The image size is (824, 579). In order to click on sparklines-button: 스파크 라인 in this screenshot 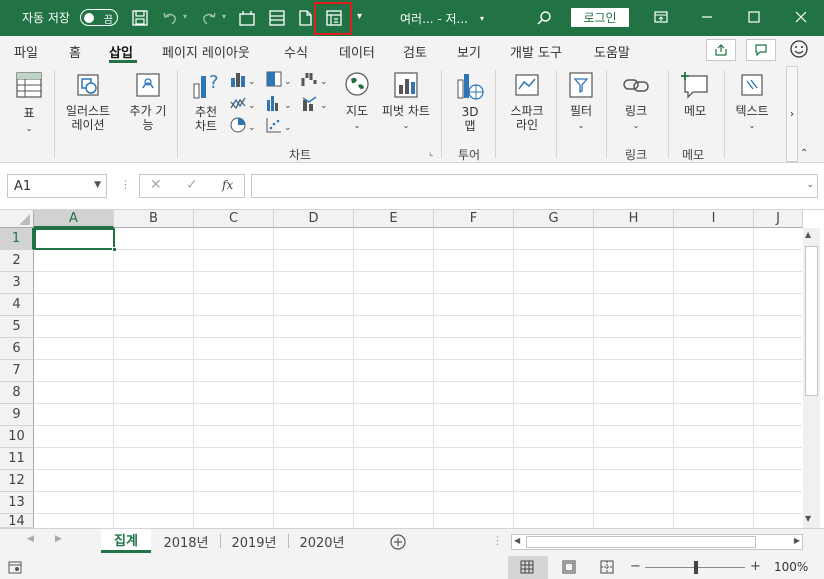, I will do `click(527, 101)`.